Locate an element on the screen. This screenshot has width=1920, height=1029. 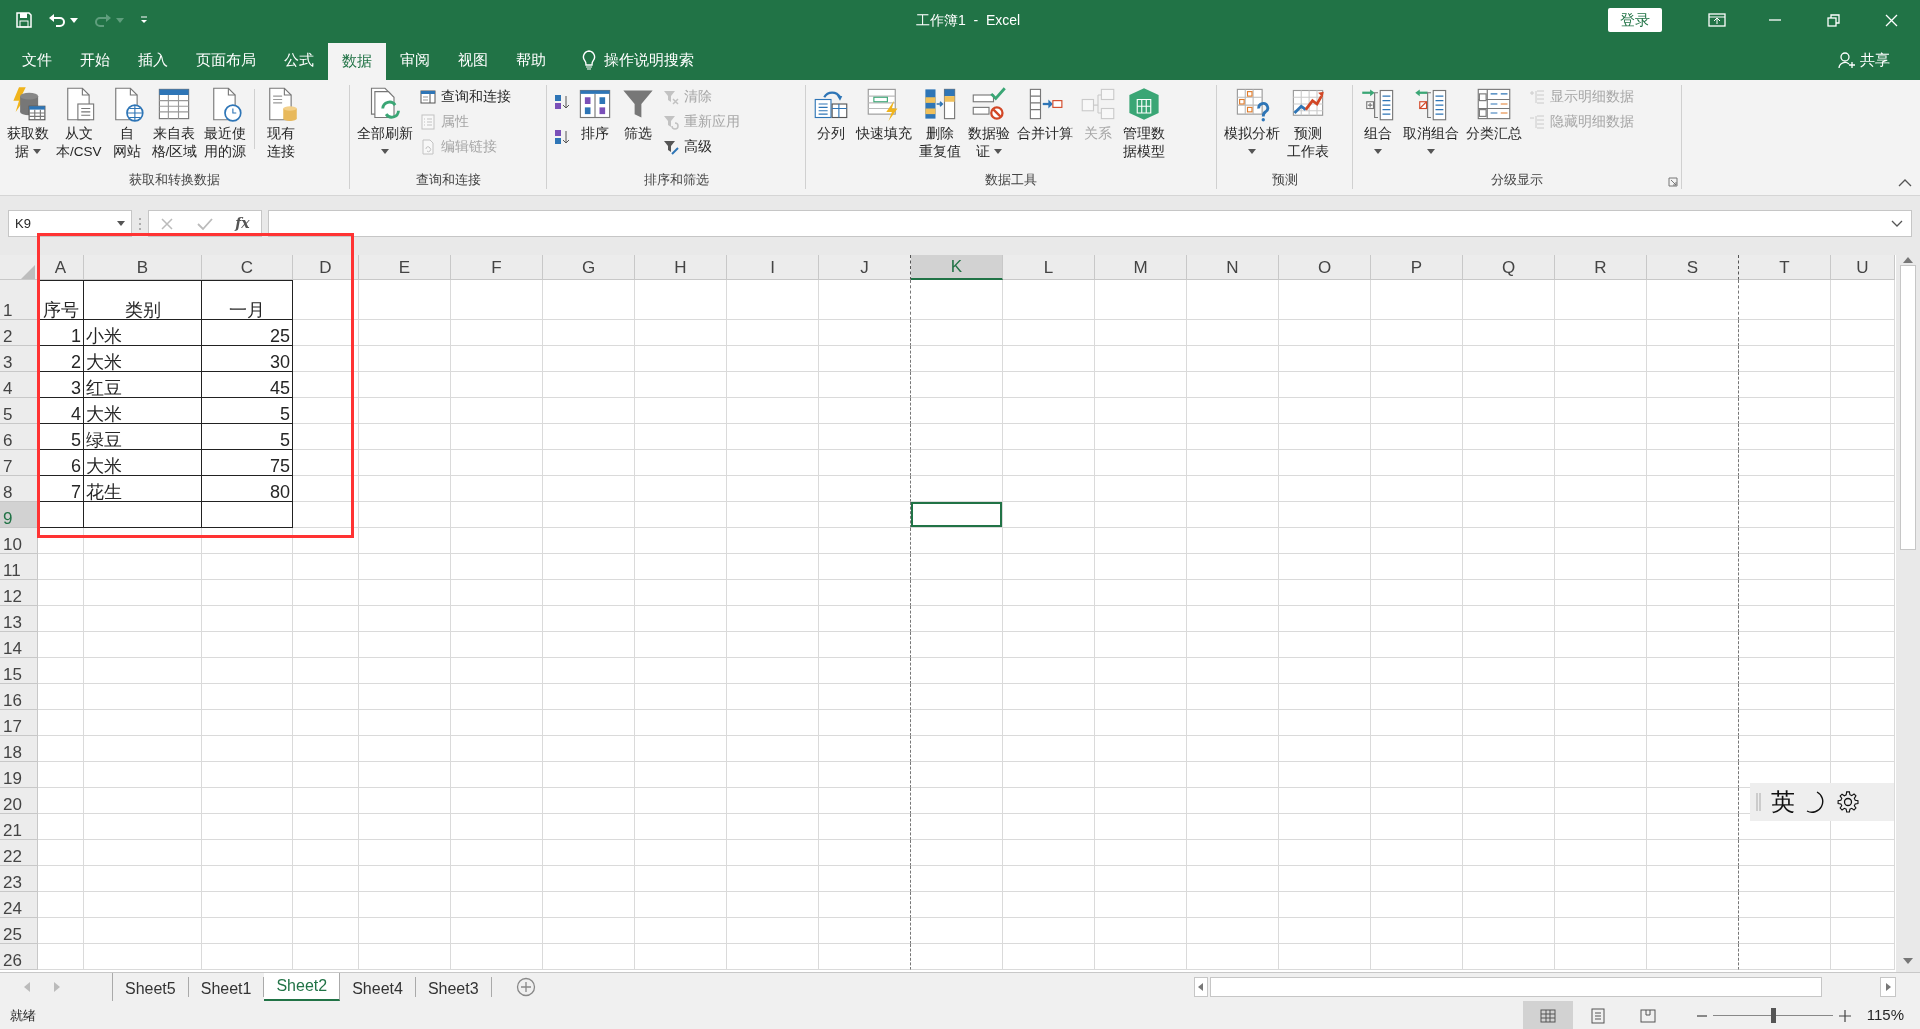
dialog-launcher-button is located at coordinates (1673, 182).